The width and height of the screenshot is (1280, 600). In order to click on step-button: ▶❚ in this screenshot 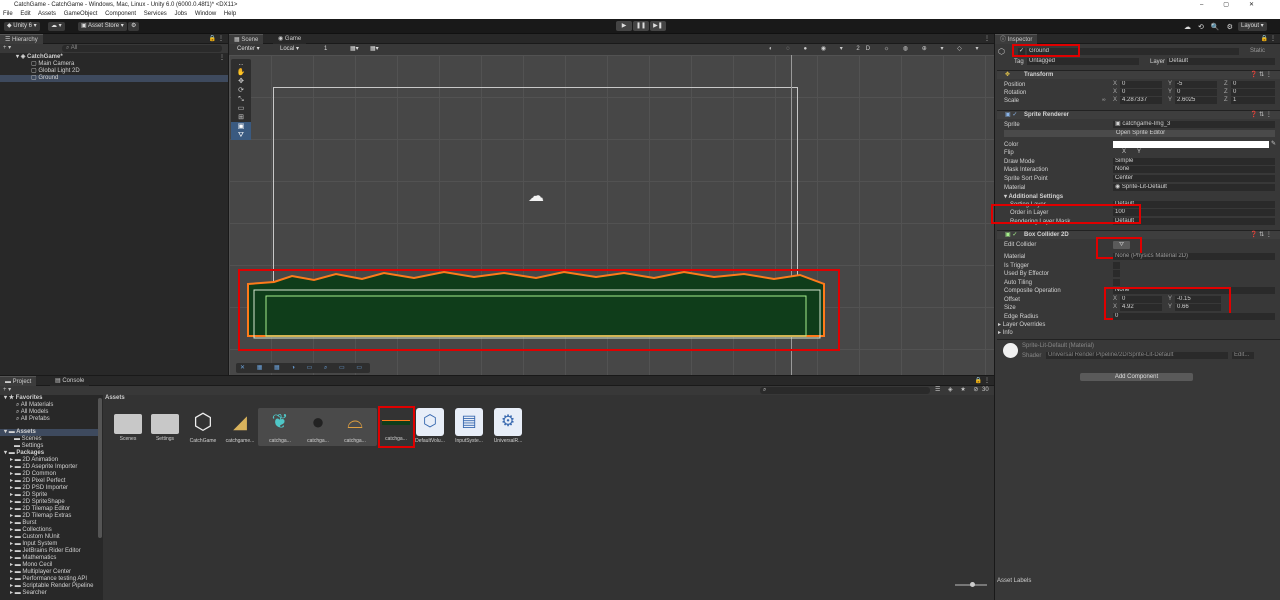, I will do `click(658, 26)`.